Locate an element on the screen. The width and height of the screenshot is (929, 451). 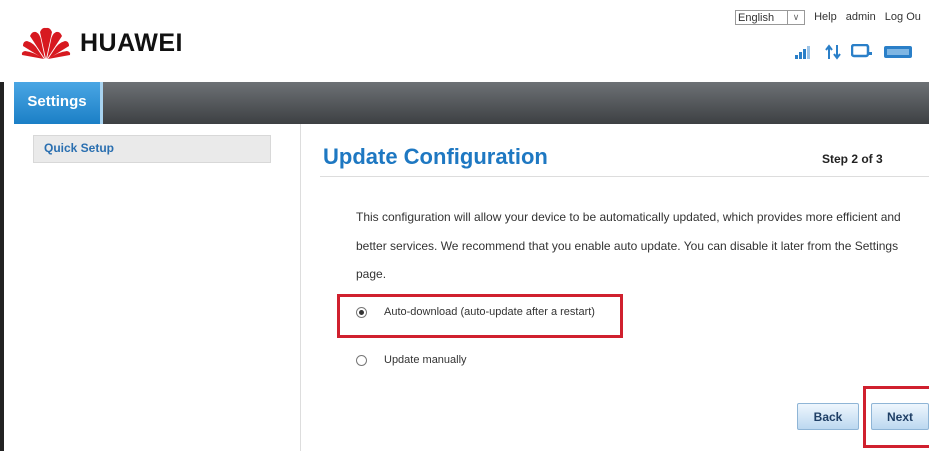
language-select: English ∨ is located at coordinates (770, 17).